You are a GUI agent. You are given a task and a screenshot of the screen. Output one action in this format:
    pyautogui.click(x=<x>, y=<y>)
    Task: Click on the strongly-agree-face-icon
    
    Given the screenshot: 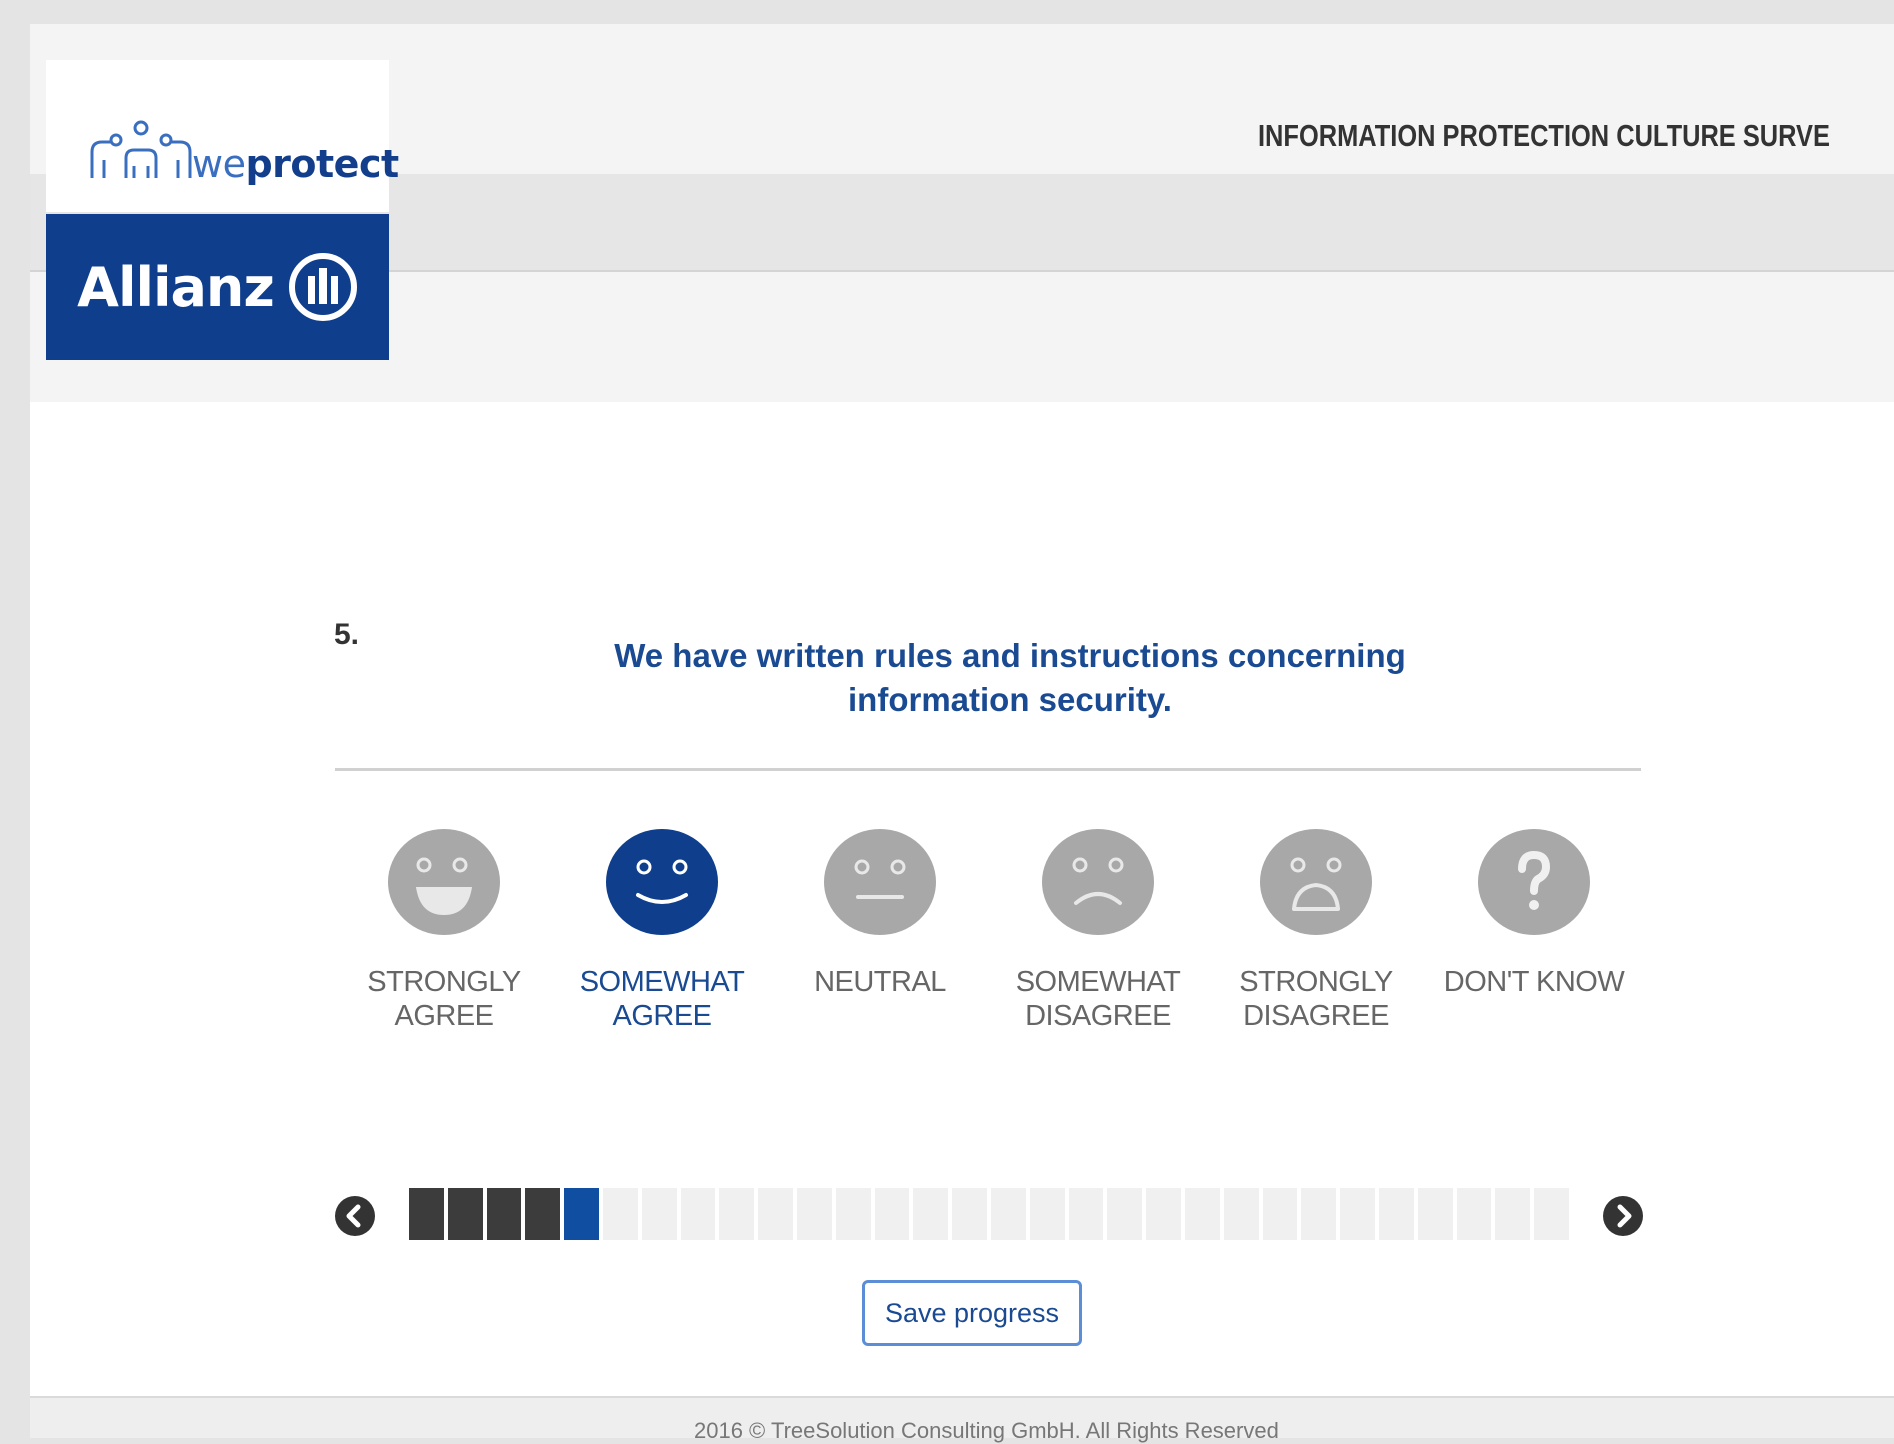 What is the action you would take?
    pyautogui.click(x=444, y=882)
    